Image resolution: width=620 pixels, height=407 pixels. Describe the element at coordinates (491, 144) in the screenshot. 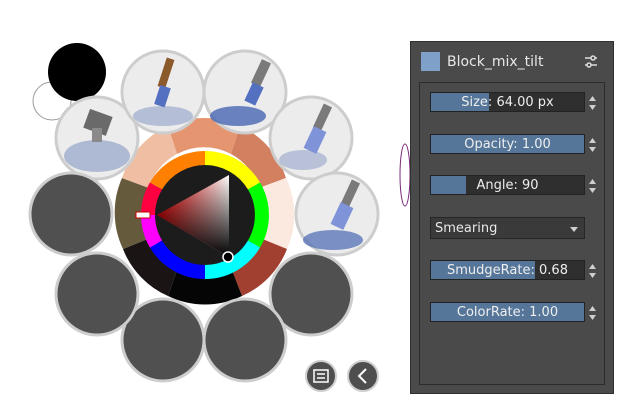

I see `opacity-label: Opacity:` at that location.